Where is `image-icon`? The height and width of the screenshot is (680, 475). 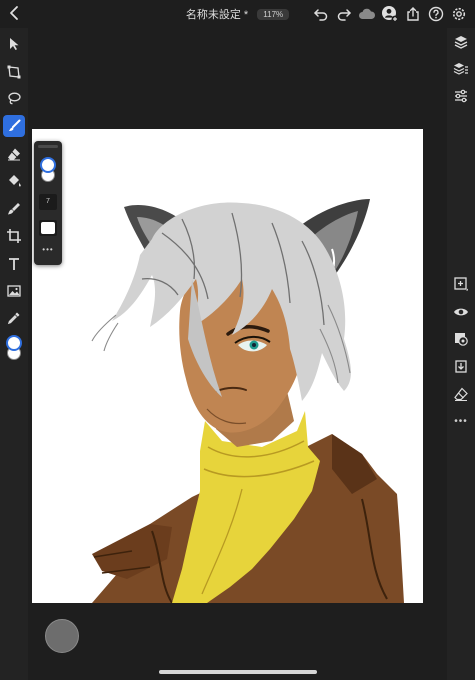 image-icon is located at coordinates (14, 291).